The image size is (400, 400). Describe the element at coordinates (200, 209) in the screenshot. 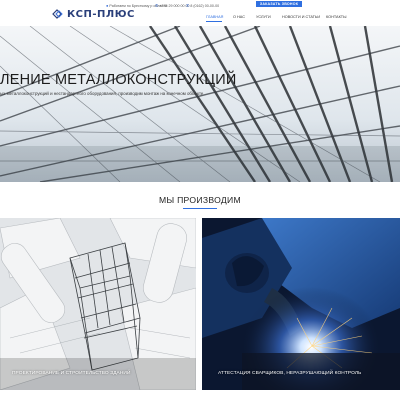

I see `section-title-underline` at that location.